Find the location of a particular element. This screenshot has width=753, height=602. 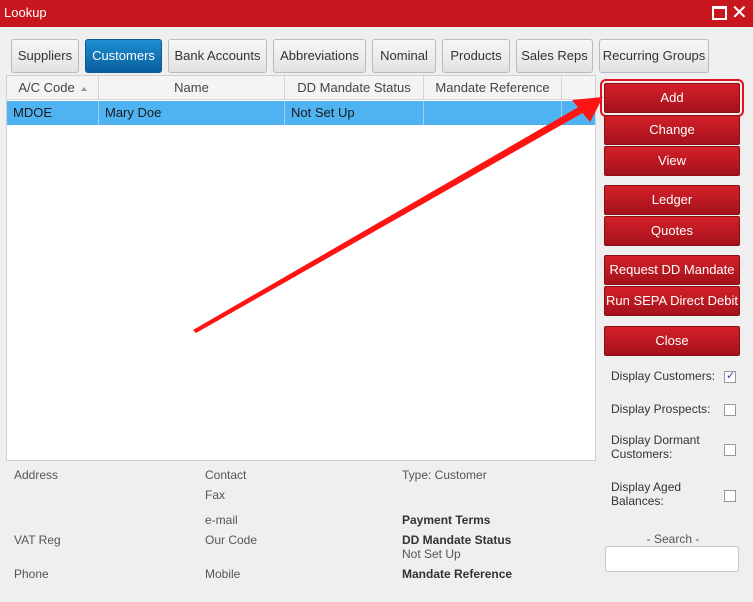

close-button: Close is located at coordinates (672, 341).